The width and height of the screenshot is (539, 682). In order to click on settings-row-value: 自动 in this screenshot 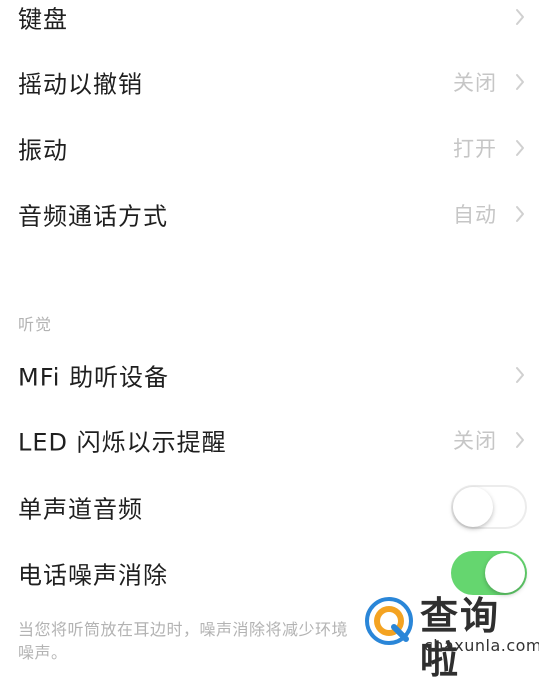, I will do `click(475, 215)`.